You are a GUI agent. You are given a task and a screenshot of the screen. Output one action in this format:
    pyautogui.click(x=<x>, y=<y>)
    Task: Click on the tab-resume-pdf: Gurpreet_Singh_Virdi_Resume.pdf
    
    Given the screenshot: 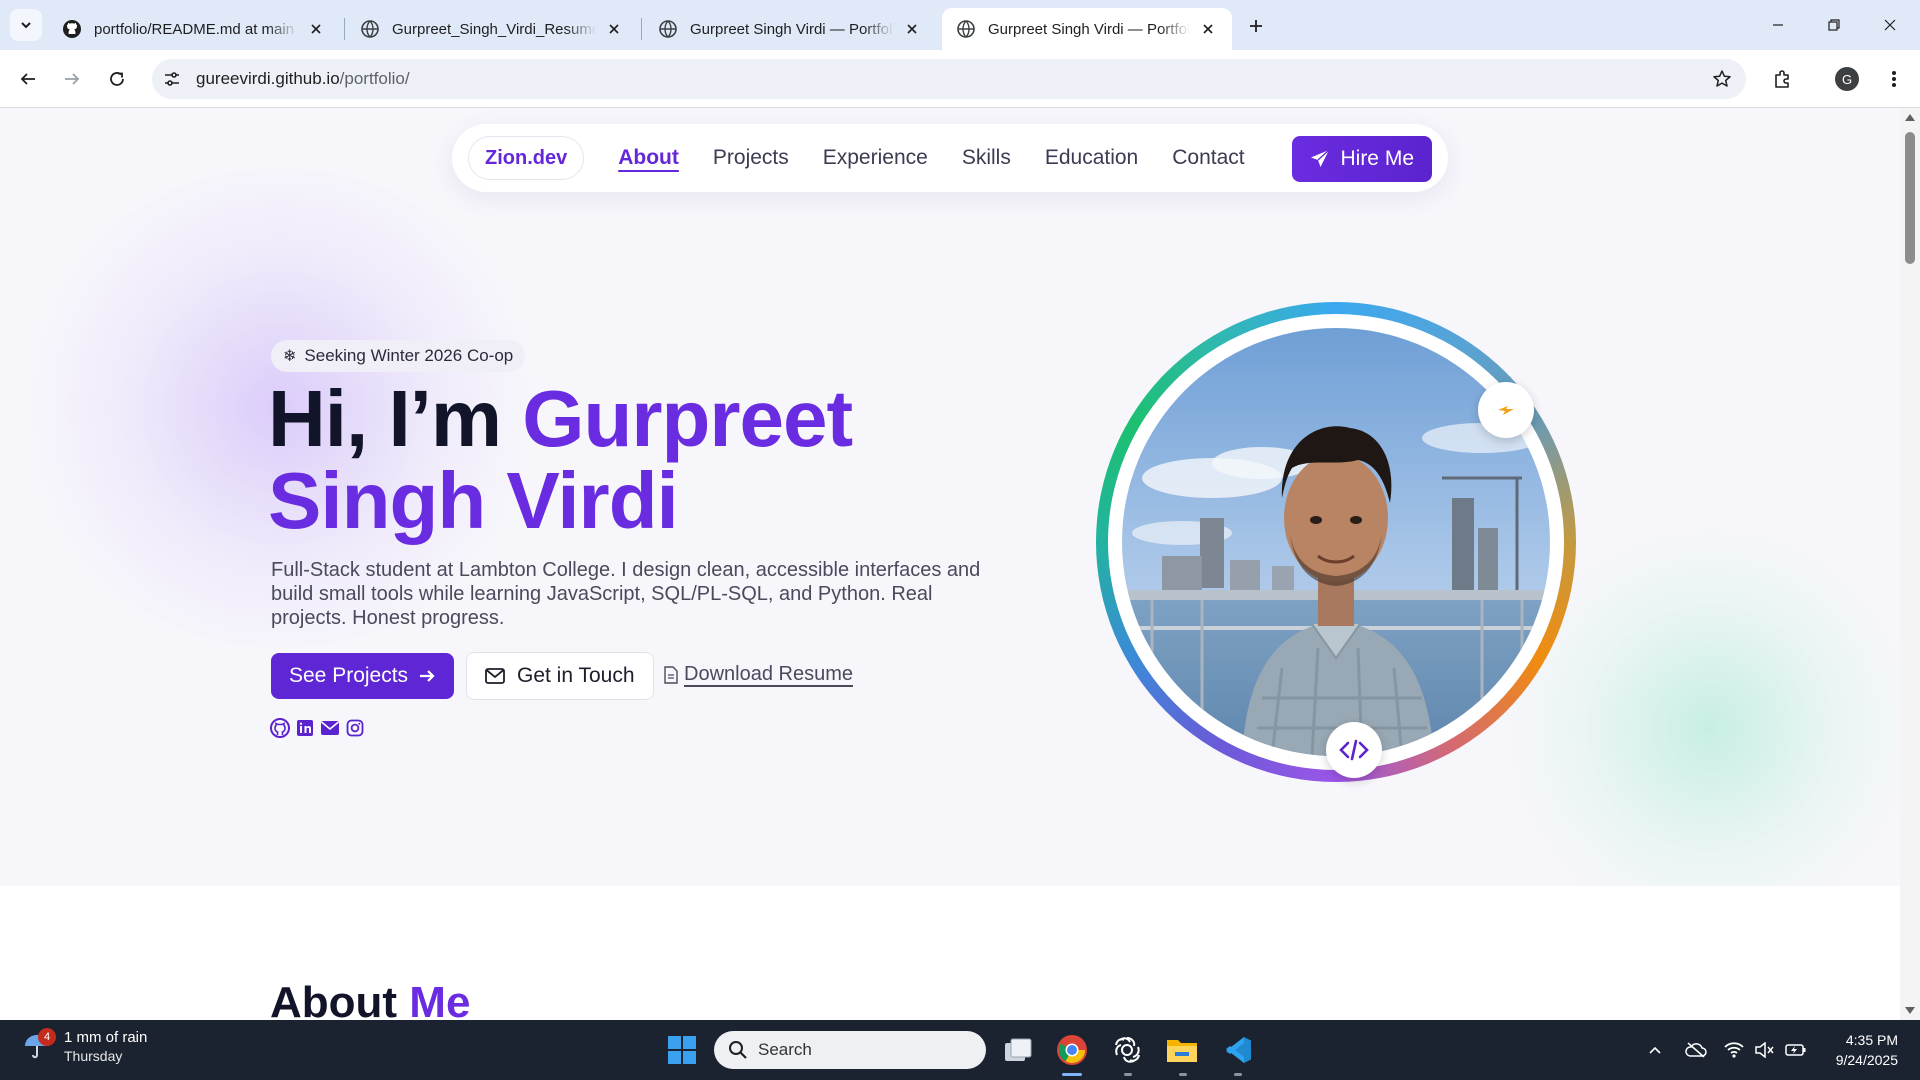 What is the action you would take?
    pyautogui.click(x=492, y=29)
    